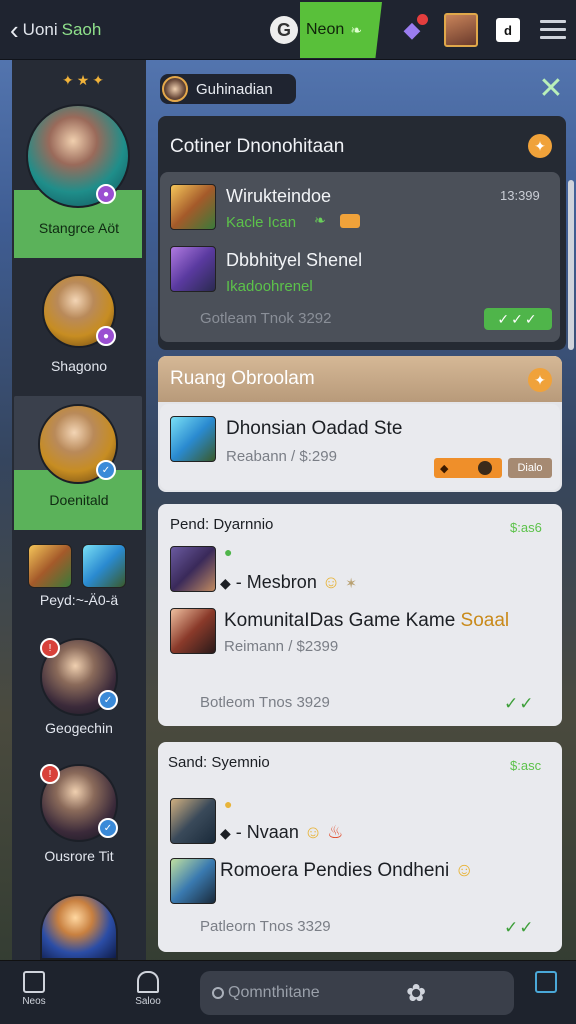 The image size is (576, 1024). What do you see at coordinates (412, 30) in the screenshot?
I see `gem-icon: ◆` at bounding box center [412, 30].